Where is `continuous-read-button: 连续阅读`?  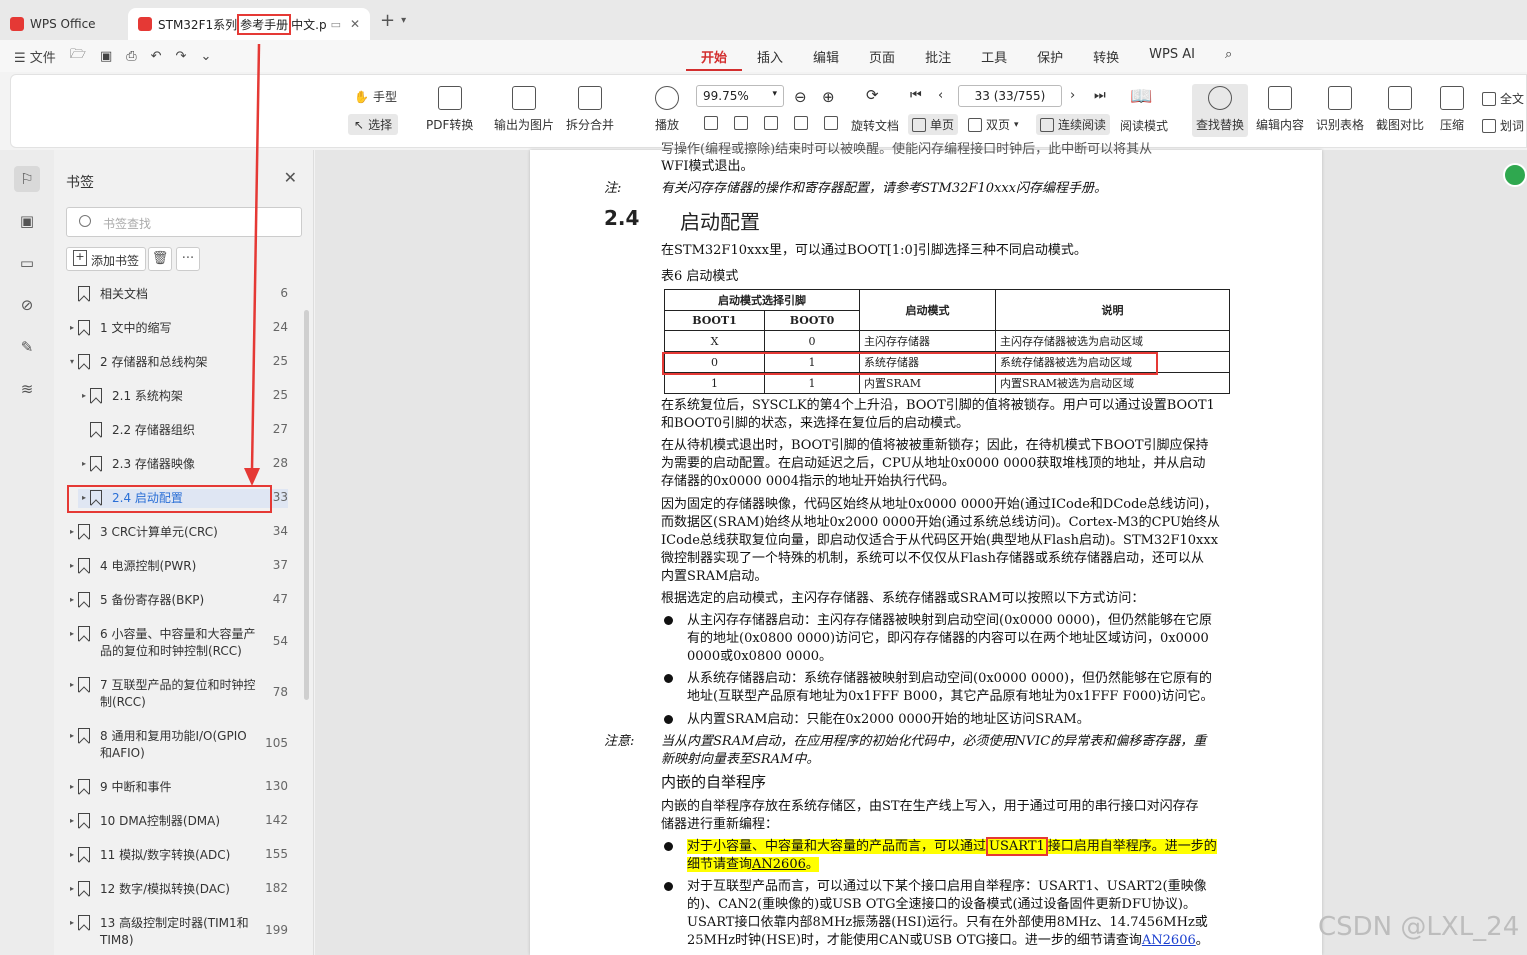
continuous-read-button: 连续阅读 is located at coordinates (1073, 124).